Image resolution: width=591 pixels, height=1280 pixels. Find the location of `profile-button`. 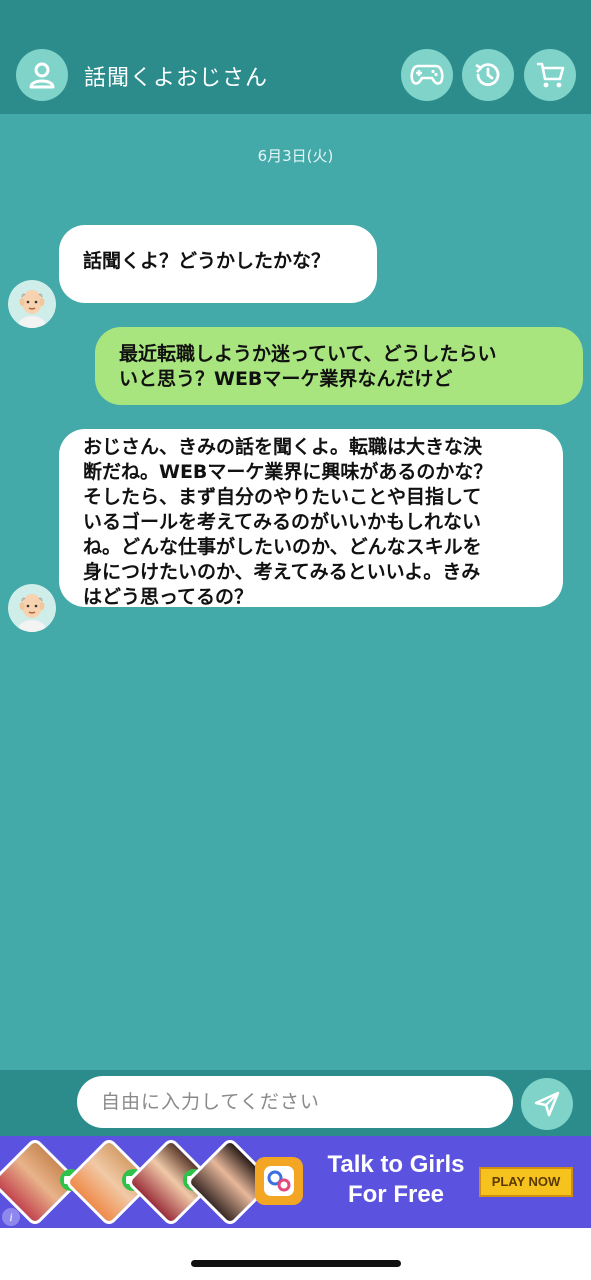

profile-button is located at coordinates (42, 75).